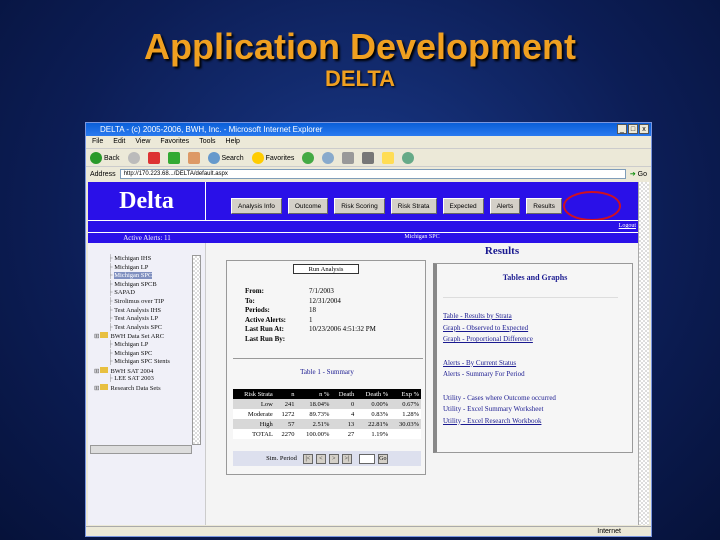 Image resolution: width=720 pixels, height=540 pixels. What do you see at coordinates (333, 458) in the screenshot?
I see `next-page-button: >` at bounding box center [333, 458].